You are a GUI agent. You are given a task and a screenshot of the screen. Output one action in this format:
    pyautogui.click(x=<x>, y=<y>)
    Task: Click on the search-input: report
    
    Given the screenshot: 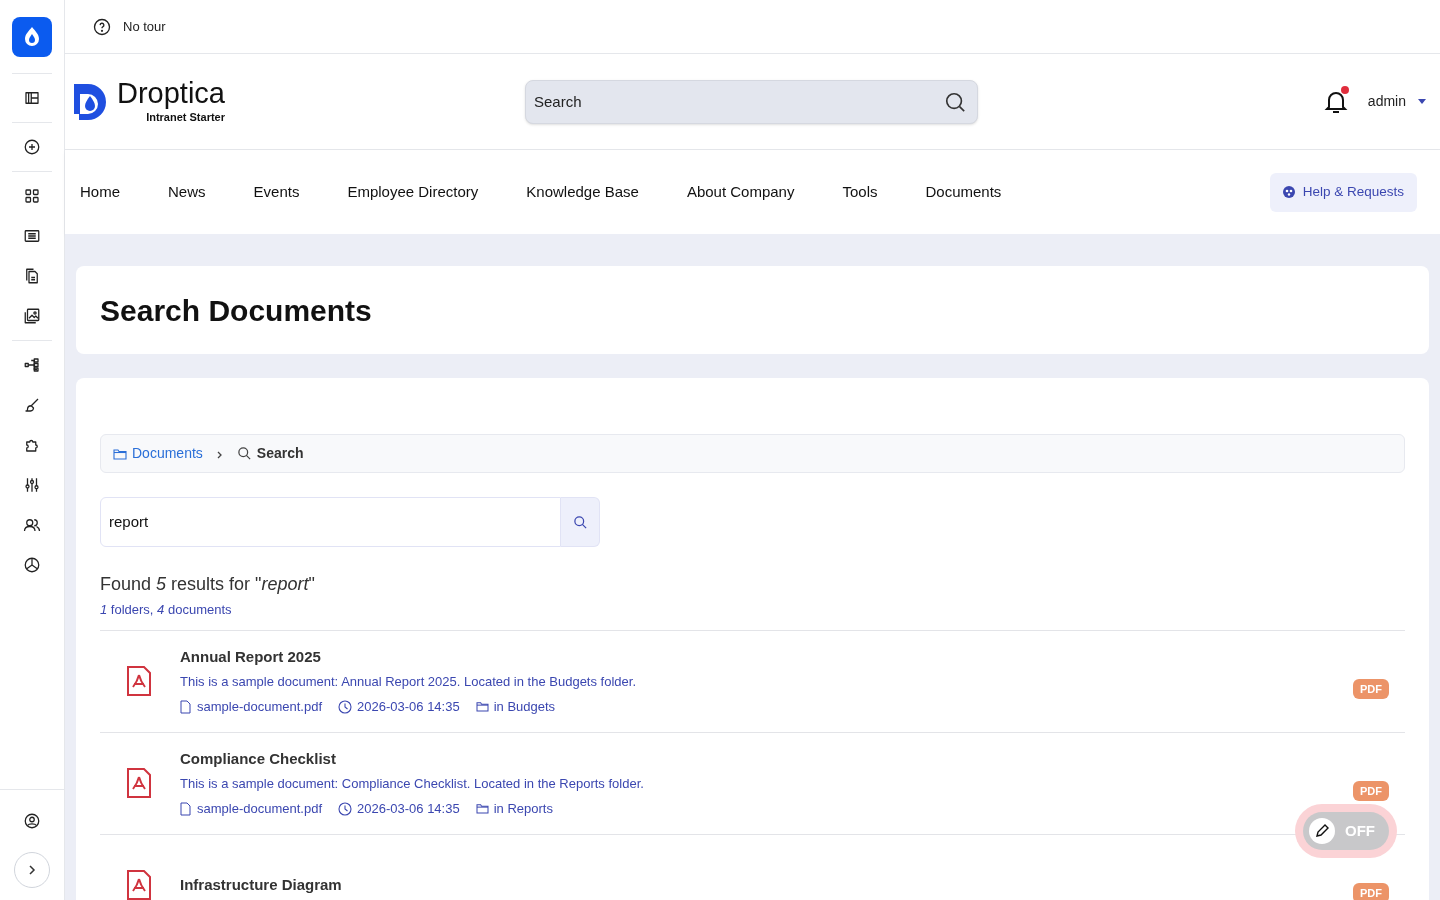 What is the action you would take?
    pyautogui.click(x=330, y=522)
    